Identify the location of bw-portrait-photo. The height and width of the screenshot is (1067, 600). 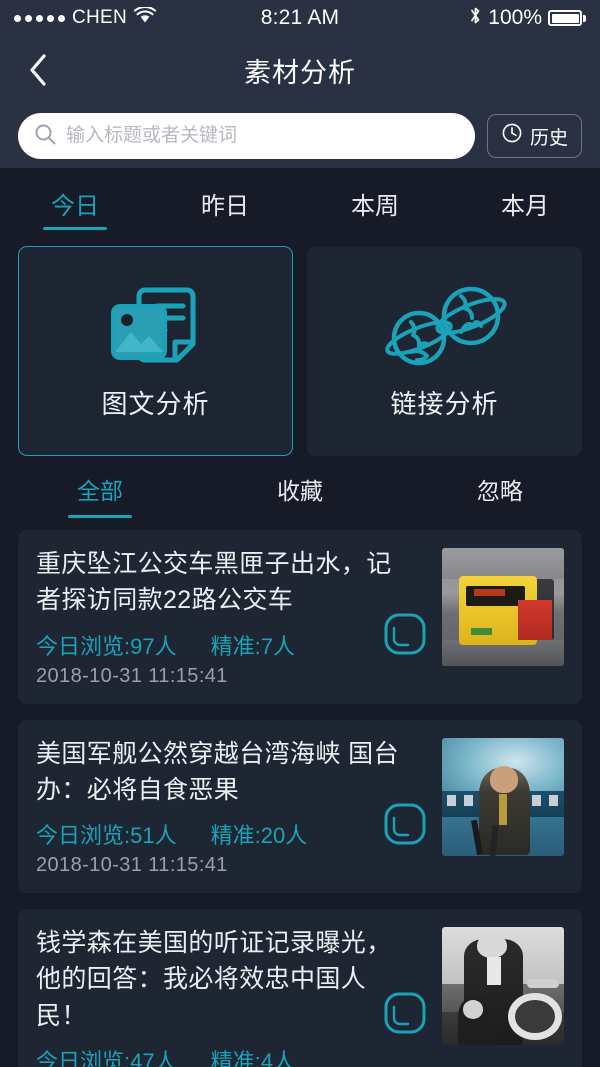
(503, 986).